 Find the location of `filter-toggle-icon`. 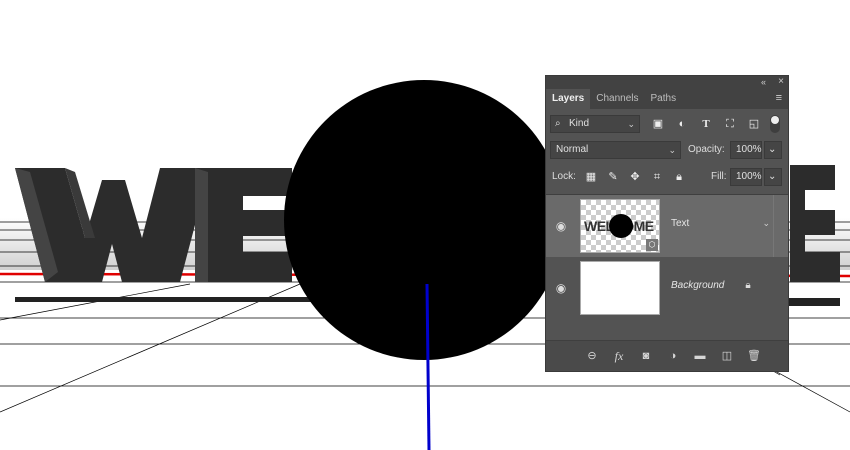

filter-toggle-icon is located at coordinates (775, 124).